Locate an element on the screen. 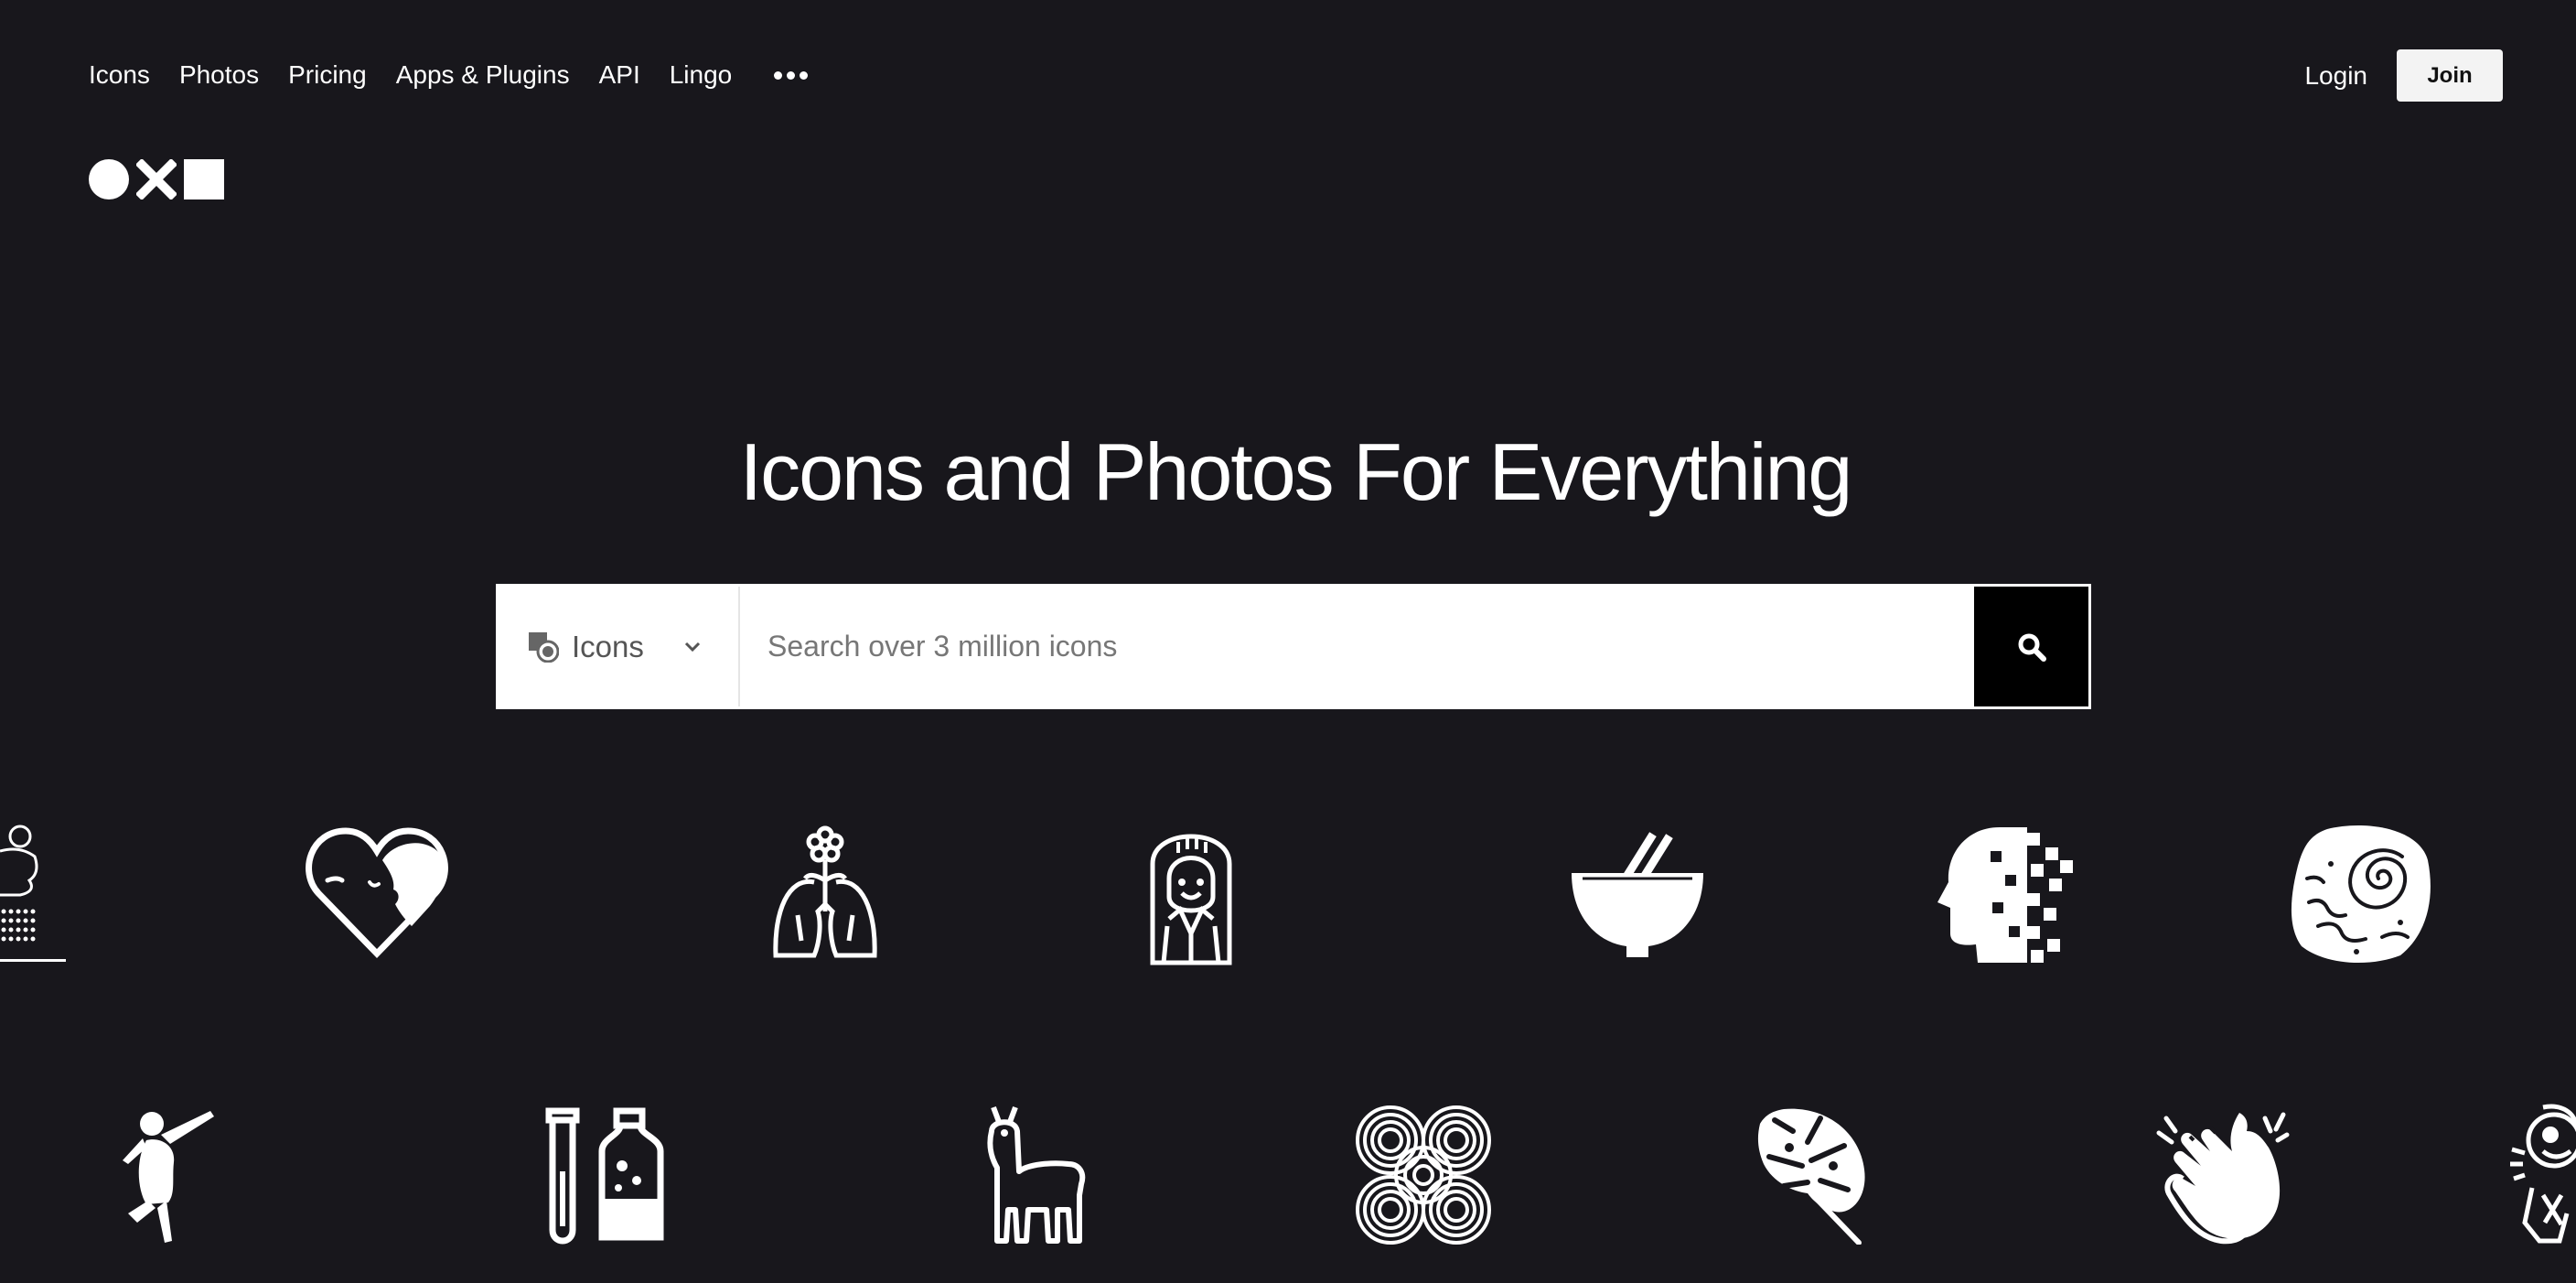 This screenshot has height=1283, width=2576. search-button is located at coordinates (2031, 646).